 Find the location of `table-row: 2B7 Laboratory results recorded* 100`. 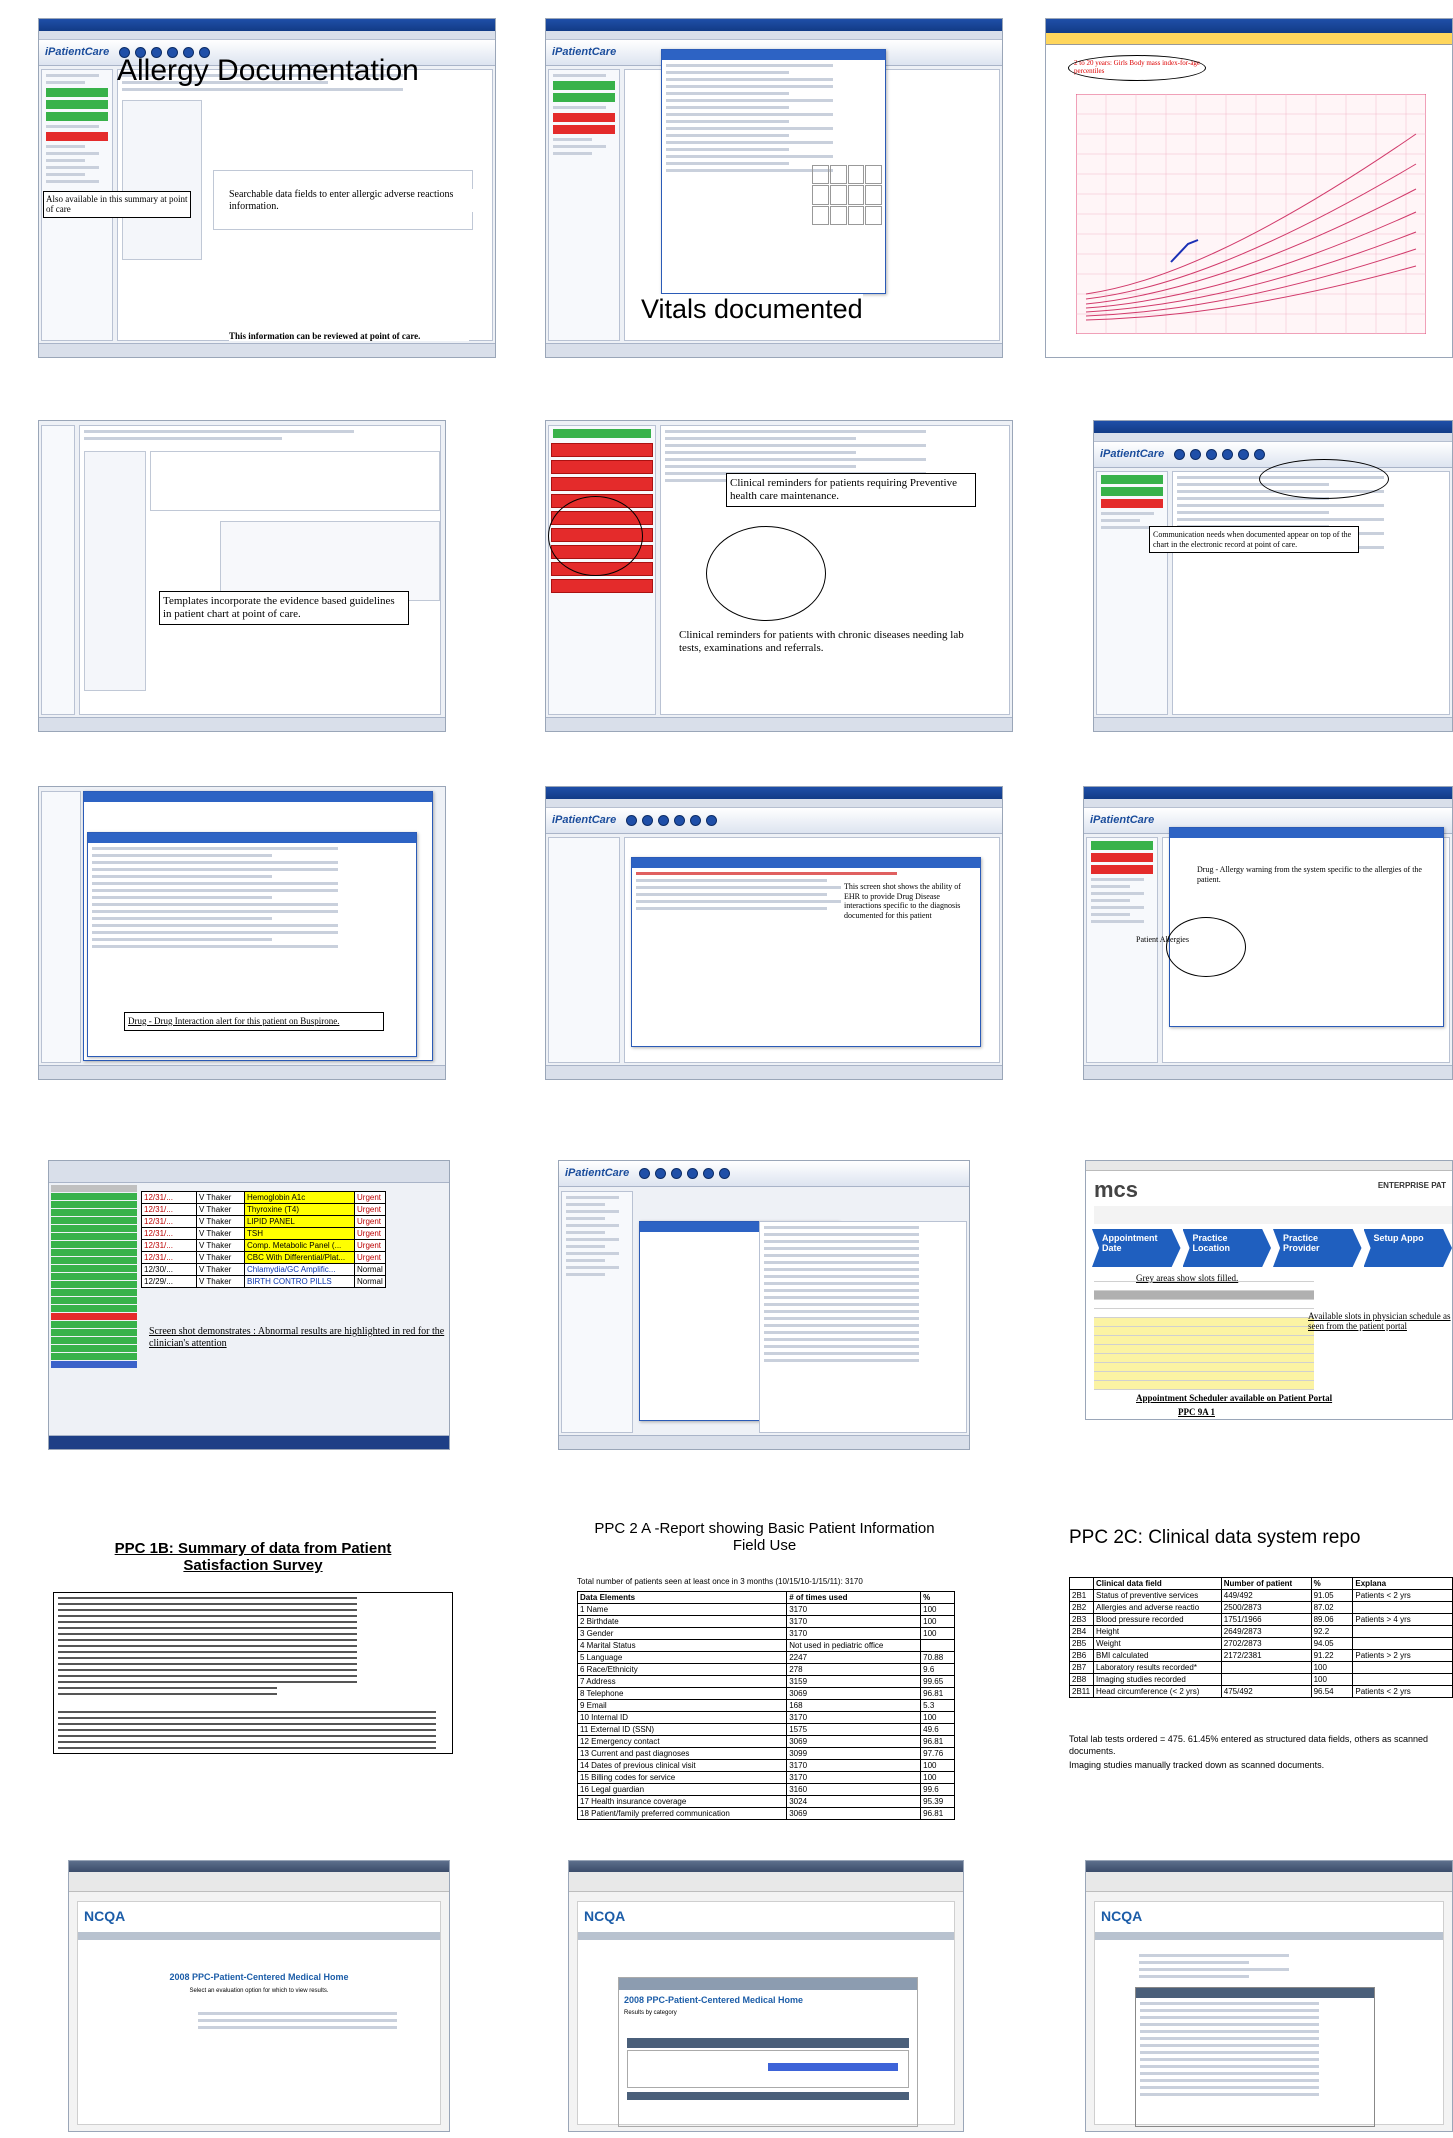

table-row: 2B7 Laboratory results recorded* 100 is located at coordinates (1261, 1667).